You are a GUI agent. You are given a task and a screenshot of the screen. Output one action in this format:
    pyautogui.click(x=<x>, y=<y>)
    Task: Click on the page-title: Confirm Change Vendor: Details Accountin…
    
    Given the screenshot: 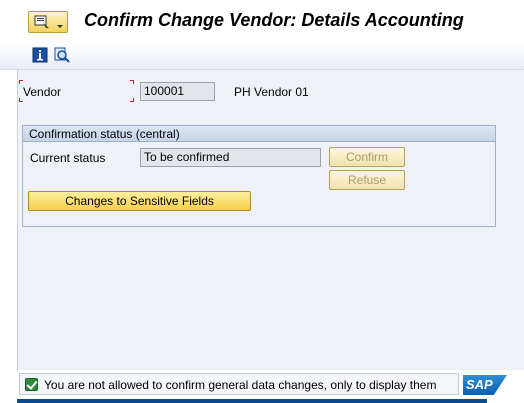 What is the action you would take?
    pyautogui.click(x=274, y=20)
    